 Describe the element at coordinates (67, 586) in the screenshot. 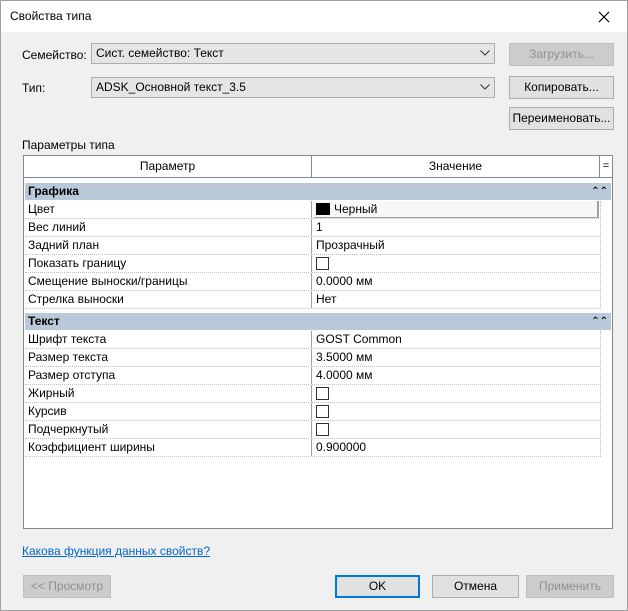

I see `preview-button: << Просмотр` at that location.